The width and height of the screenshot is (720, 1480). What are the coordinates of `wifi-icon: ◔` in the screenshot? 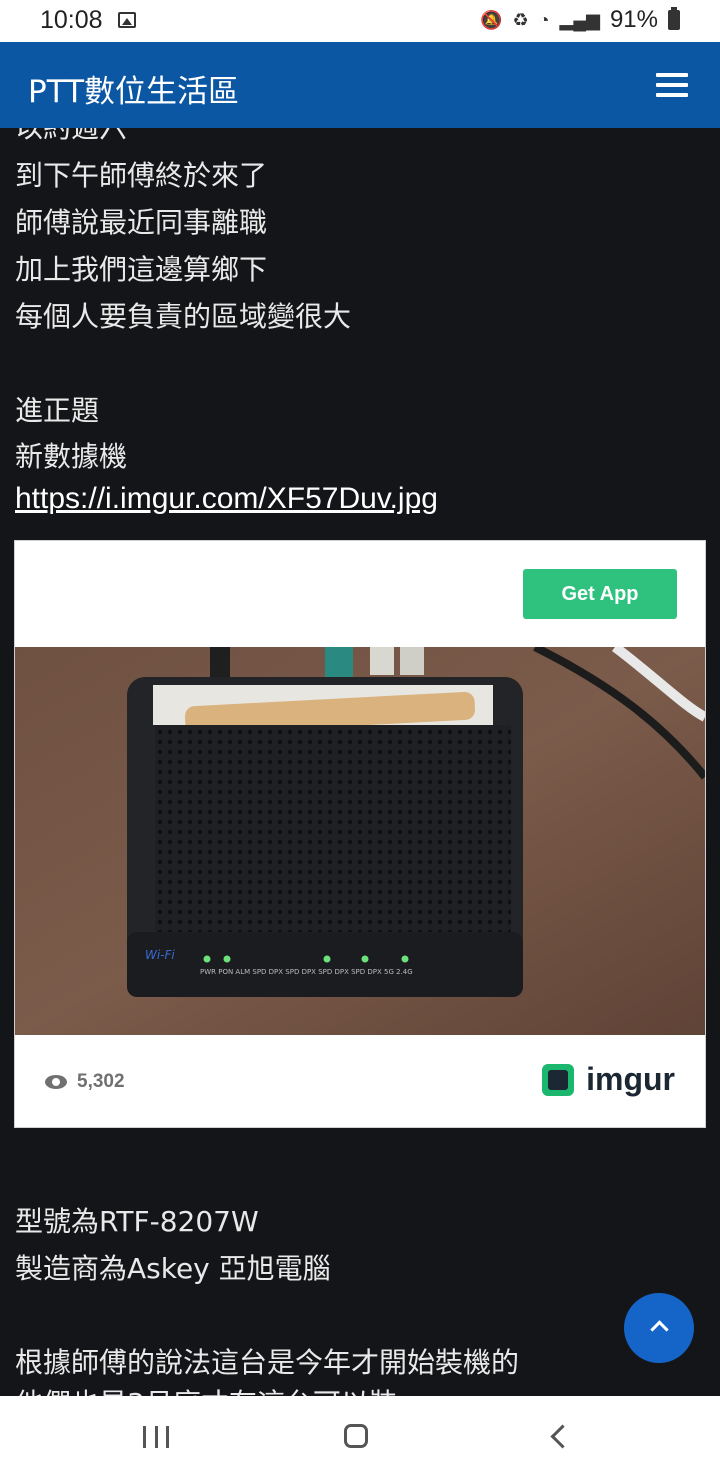 It's located at (544, 19).